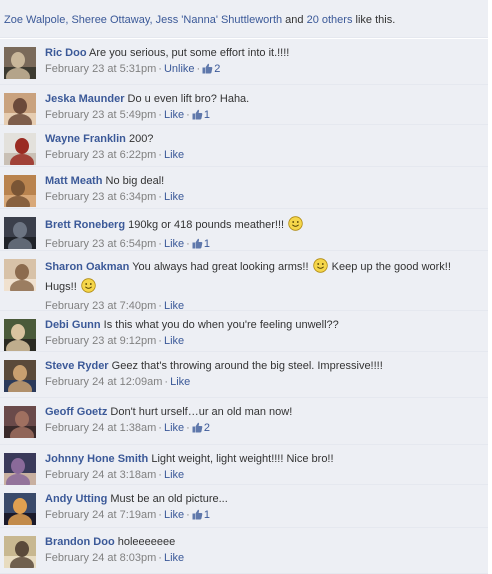 The width and height of the screenshot is (492, 574). What do you see at coordinates (85, 139) in the screenshot?
I see `comment-author-link: Wayne Franklin` at bounding box center [85, 139].